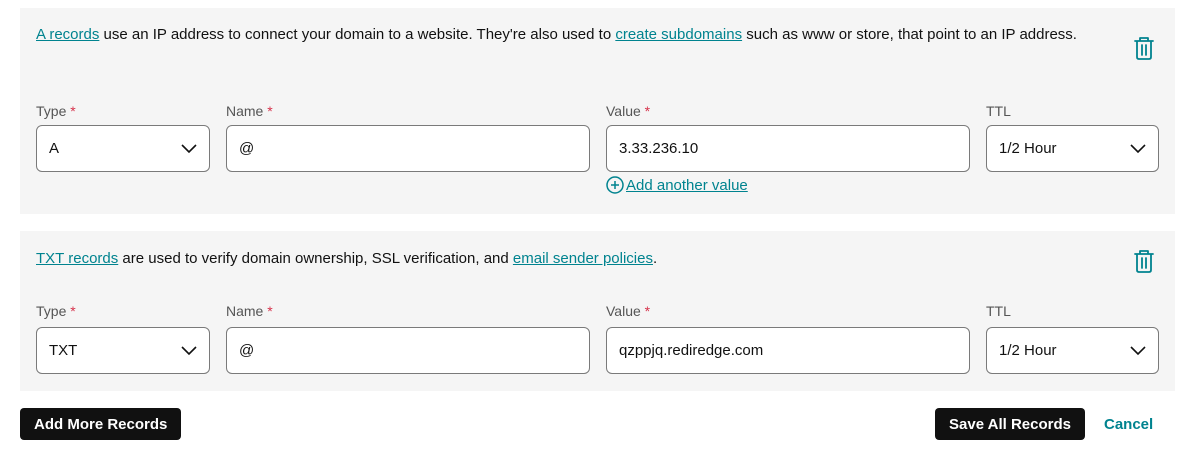 The width and height of the screenshot is (1200, 470). I want to click on type-select-value: A, so click(54, 148).